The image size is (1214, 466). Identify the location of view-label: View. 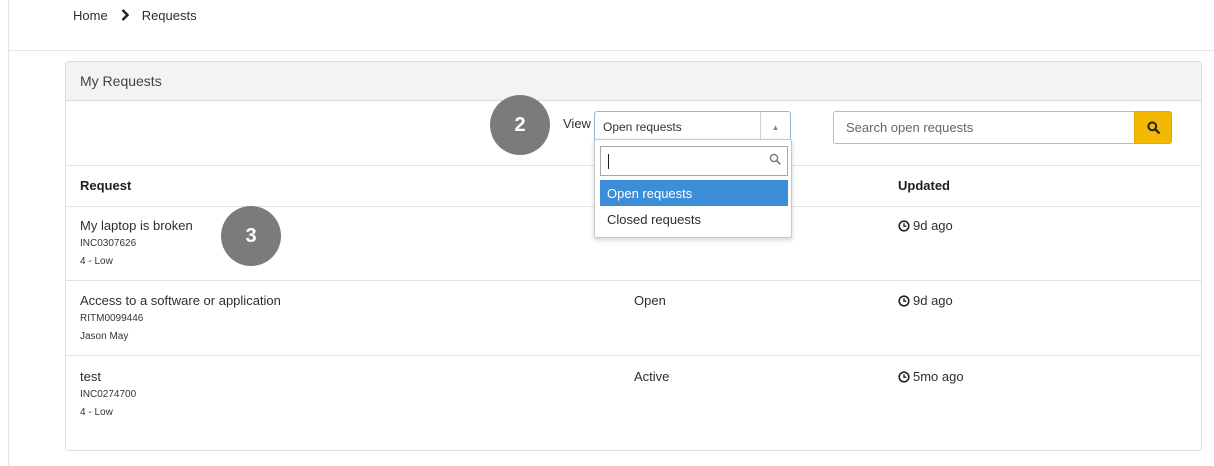
(577, 123).